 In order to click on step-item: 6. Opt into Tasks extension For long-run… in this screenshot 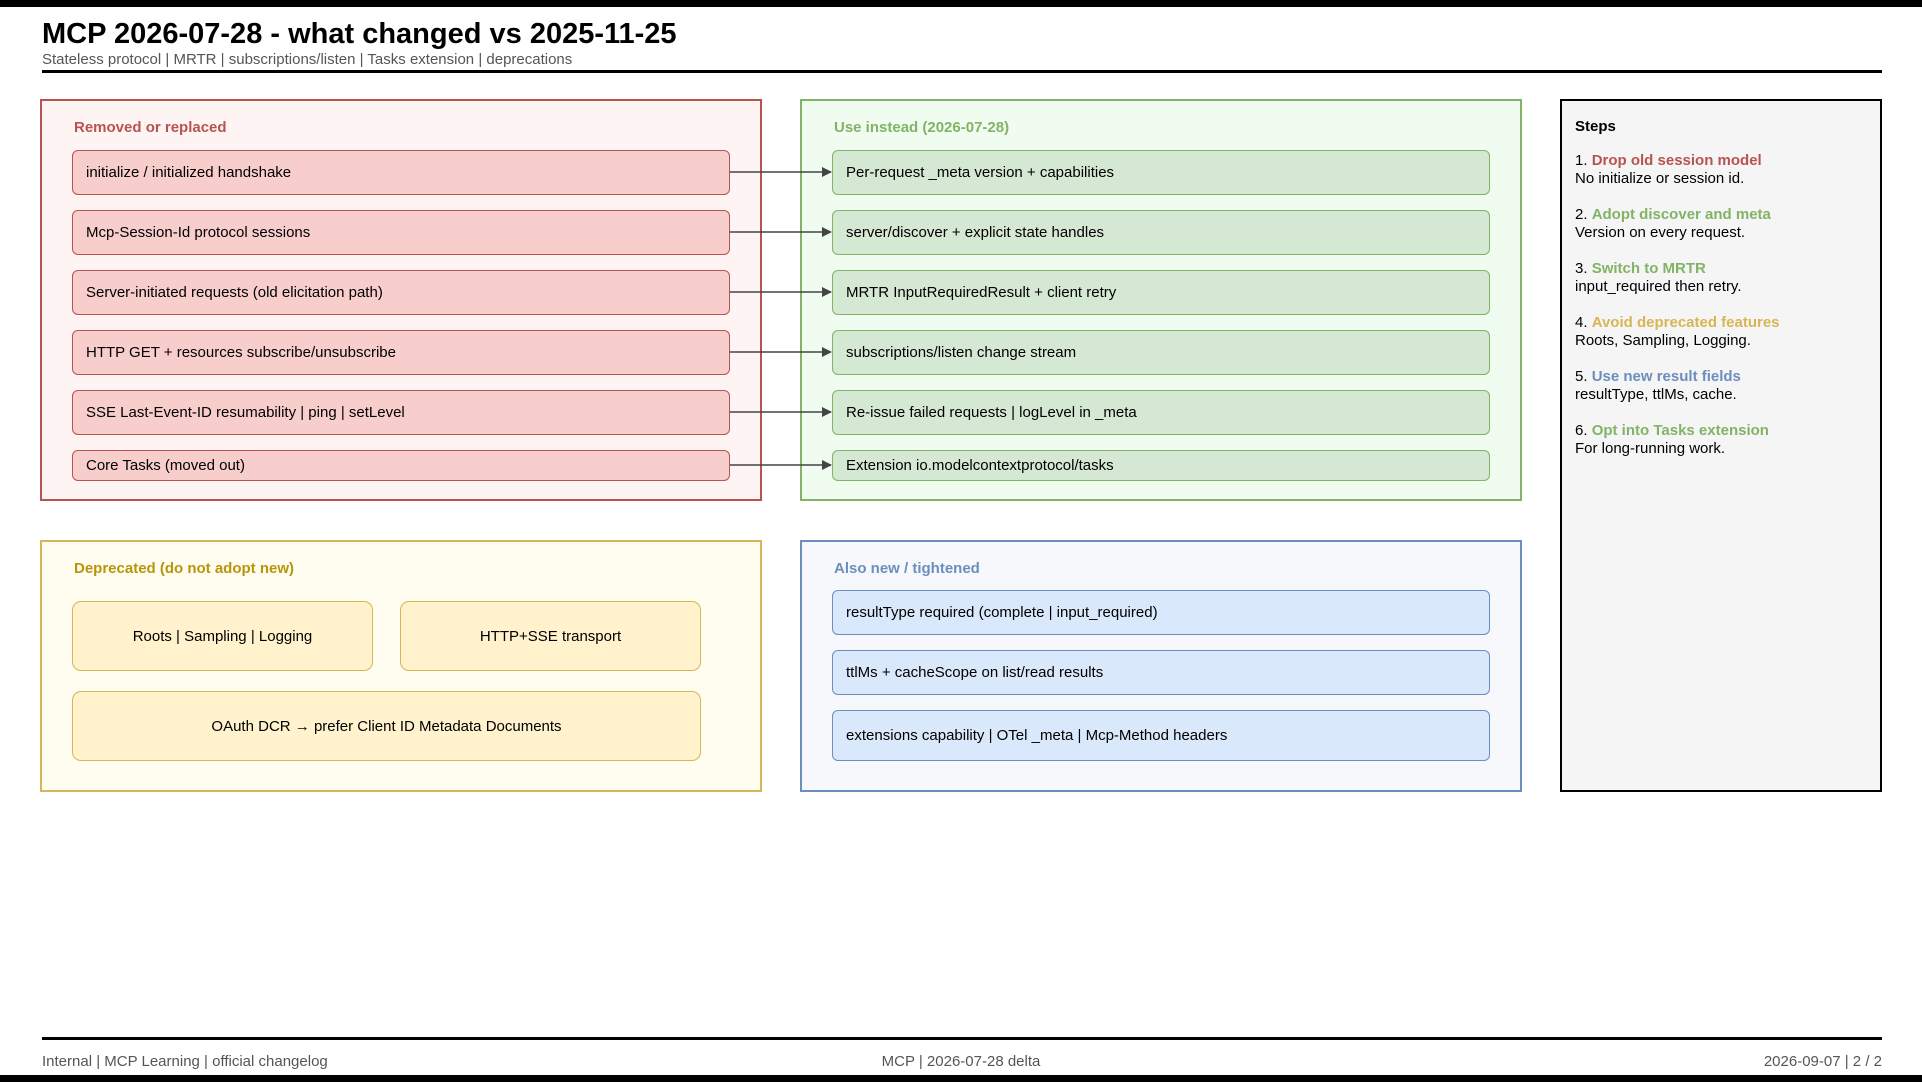, I will do `click(1672, 440)`.